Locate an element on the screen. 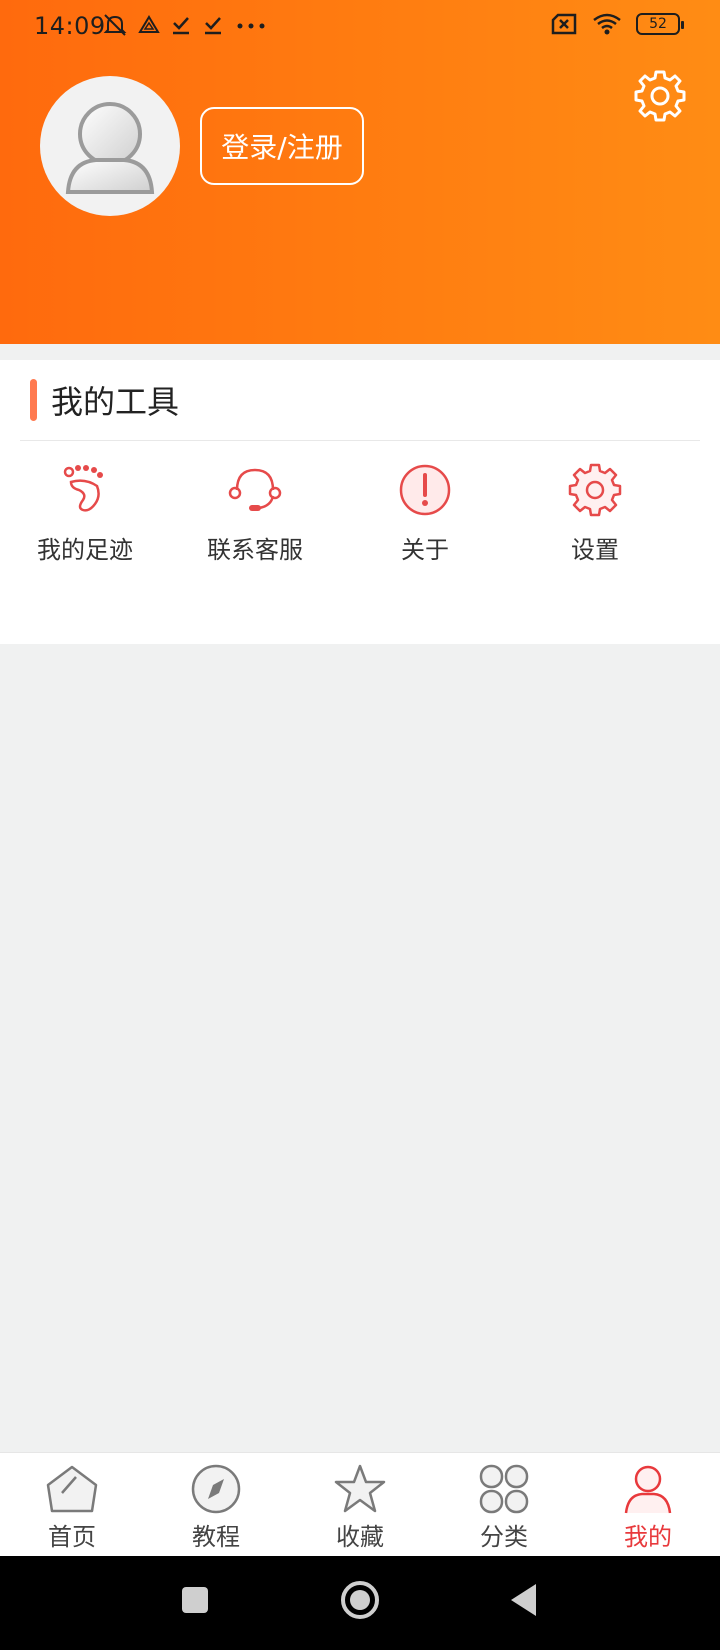 This screenshot has width=720, height=1650. tool-settings: 设置 is located at coordinates (595, 512).